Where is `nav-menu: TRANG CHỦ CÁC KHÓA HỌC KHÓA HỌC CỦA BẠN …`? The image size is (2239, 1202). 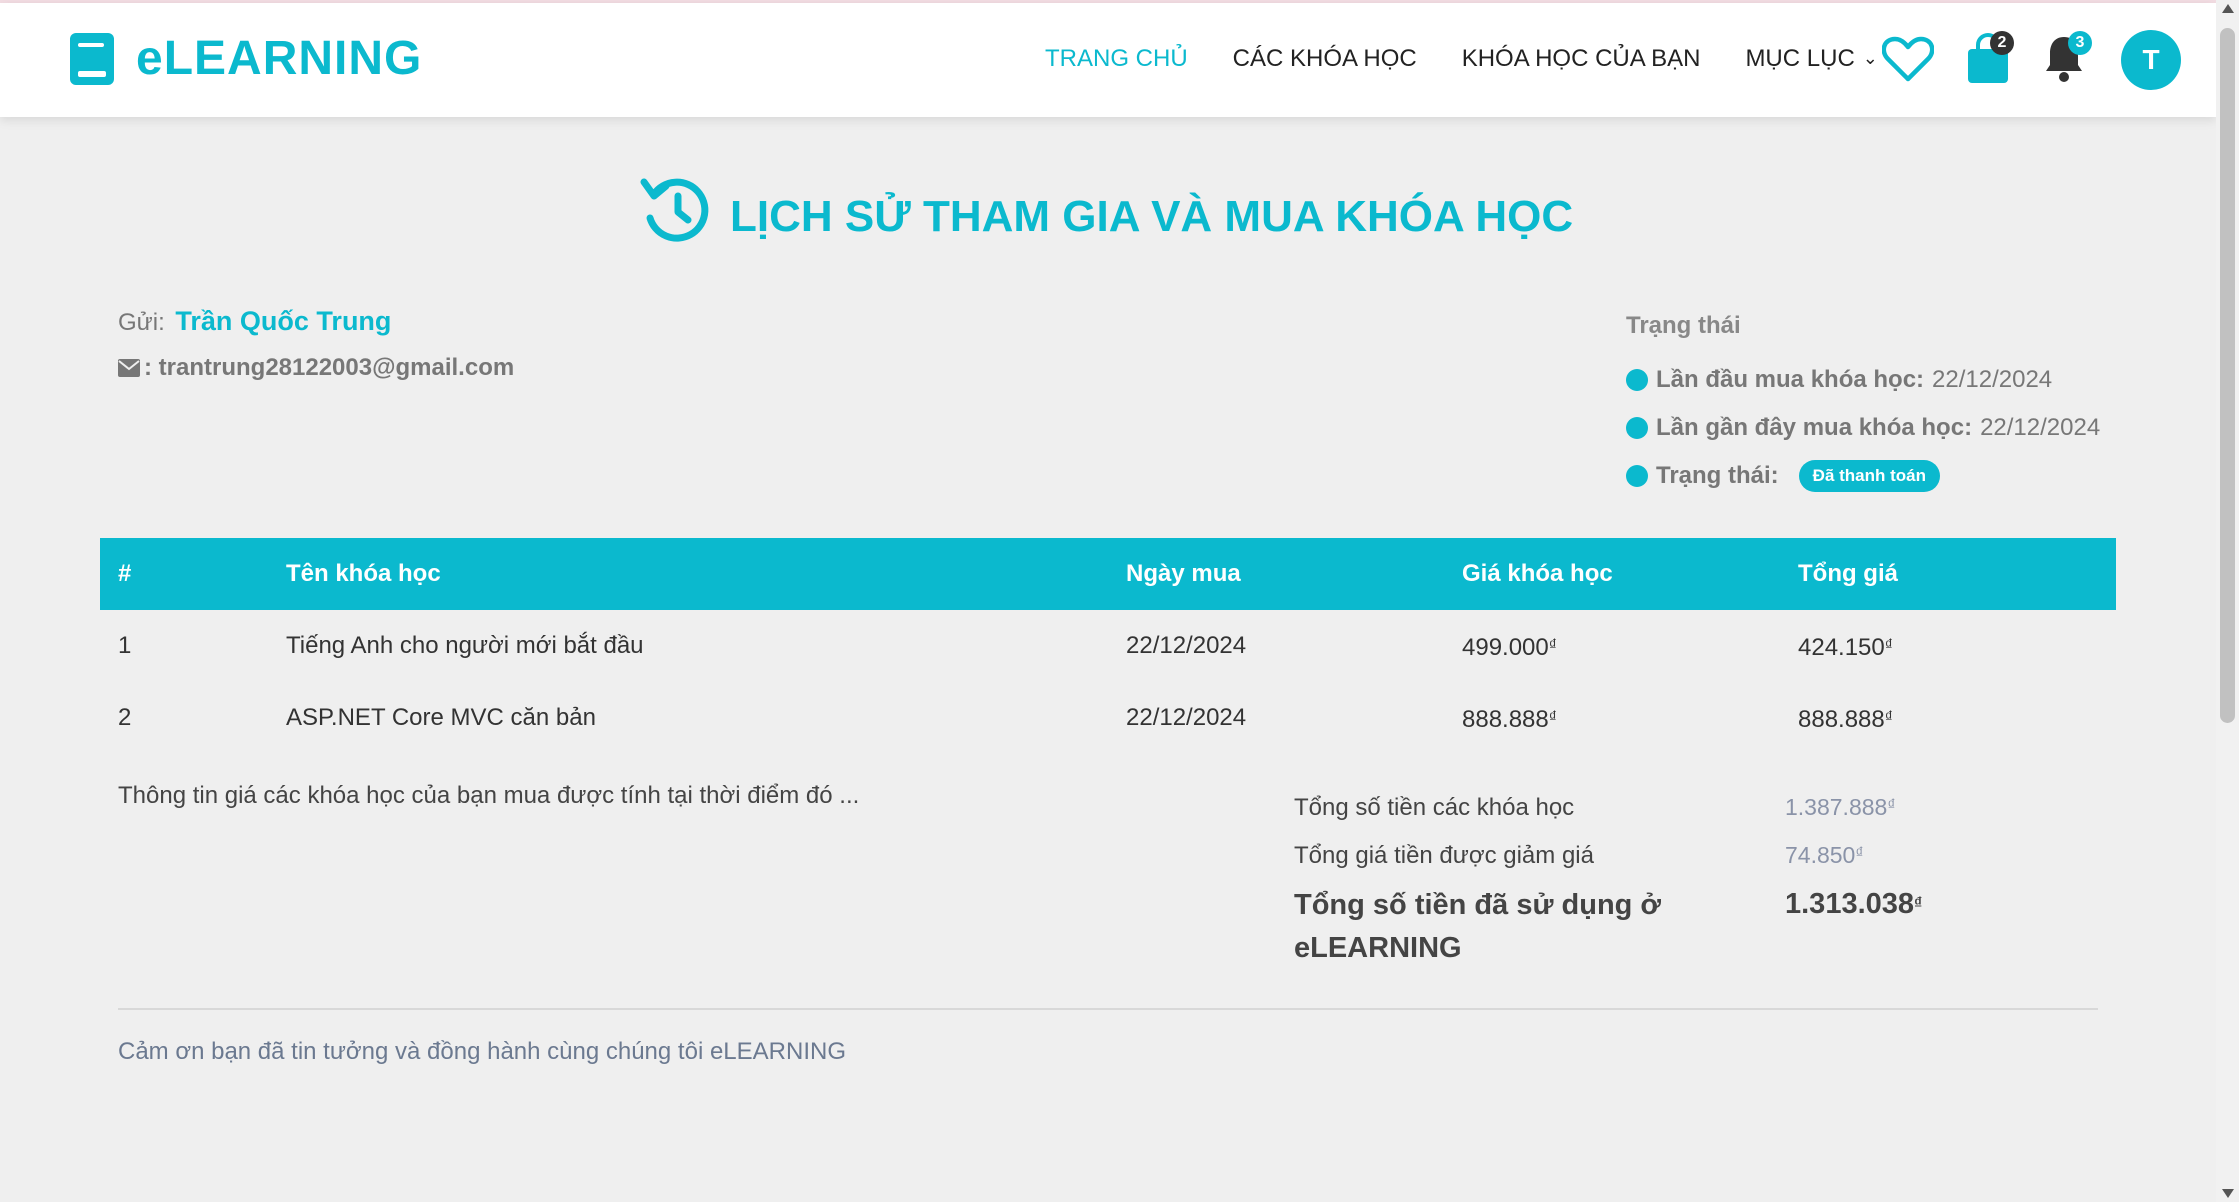
nav-menu: TRANG CHỦ CÁC KHÓA HỌC KHÓA HỌC CỦA BẠN … is located at coordinates (1484, 59).